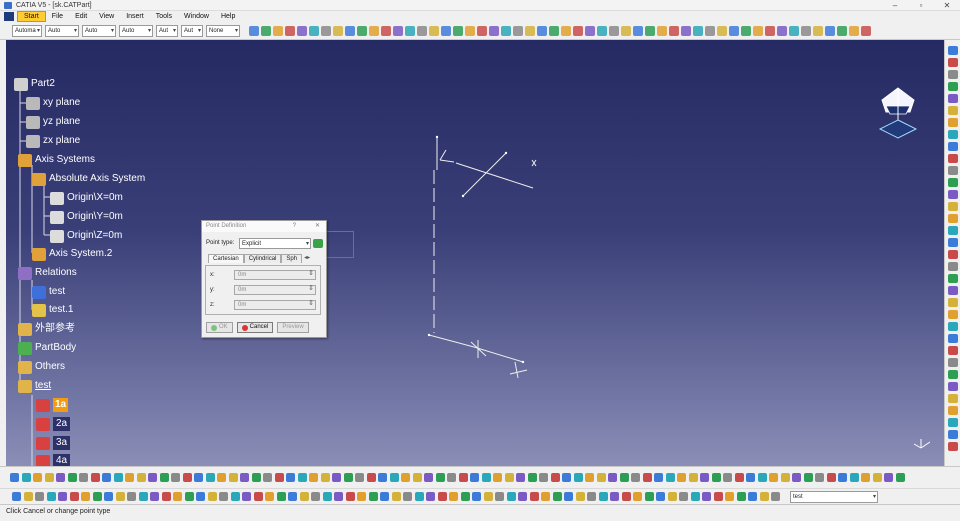 The width and height of the screenshot is (960, 521). What do you see at coordinates (47, 273) in the screenshot?
I see `tree-item: Relations` at bounding box center [47, 273].